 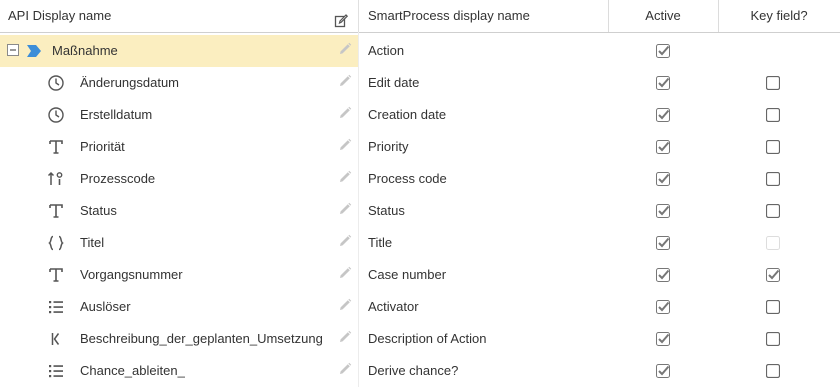 What do you see at coordinates (449, 16) in the screenshot?
I see `column-header-smartprocess-display-name: SmartProcess display name` at bounding box center [449, 16].